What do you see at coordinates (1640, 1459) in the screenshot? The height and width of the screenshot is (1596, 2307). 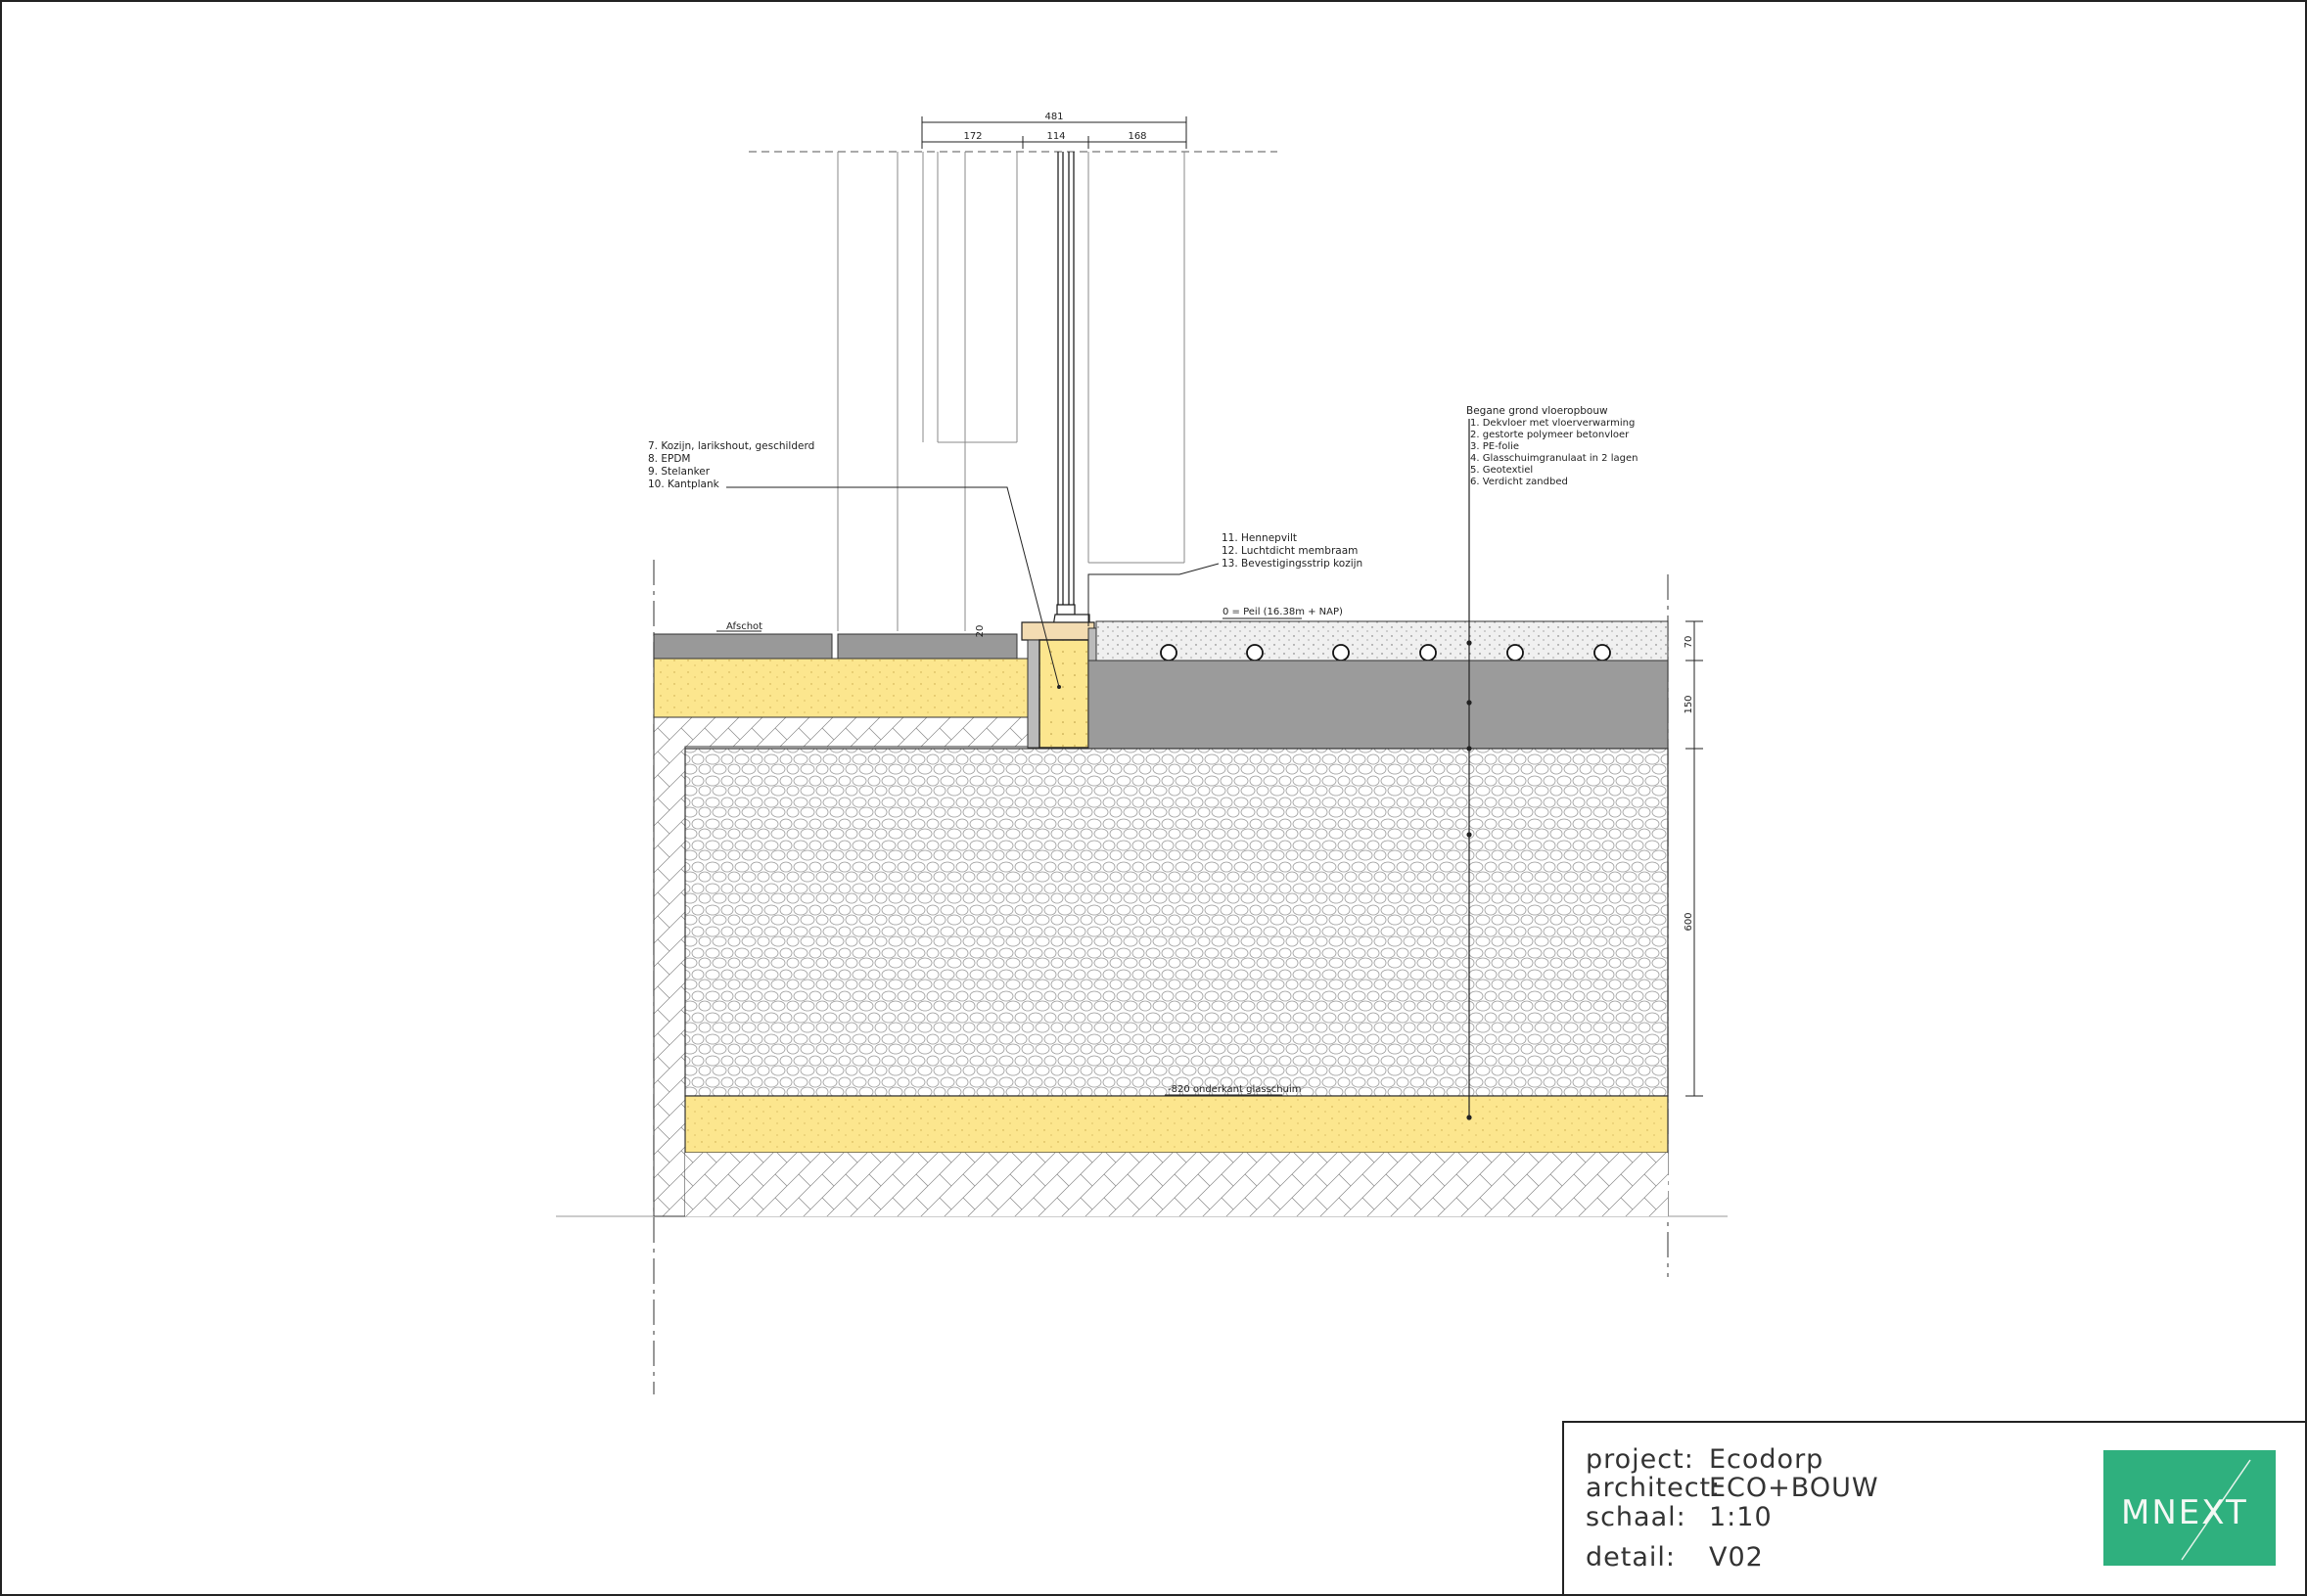 I see `project-label: project:` at bounding box center [1640, 1459].